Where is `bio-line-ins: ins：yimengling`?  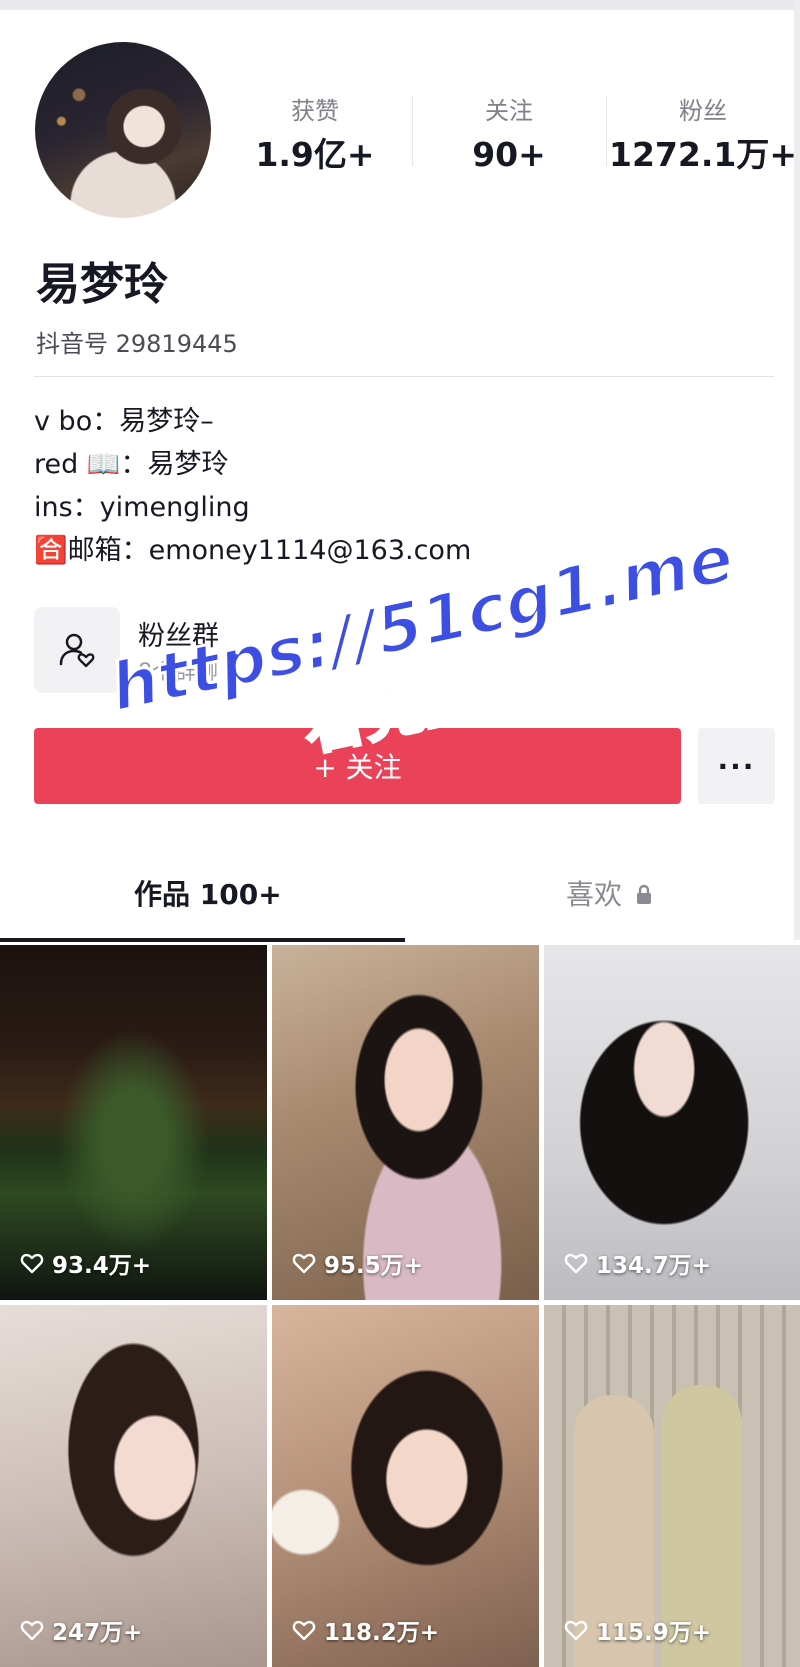 bio-line-ins: ins：yimengling is located at coordinates (142, 507).